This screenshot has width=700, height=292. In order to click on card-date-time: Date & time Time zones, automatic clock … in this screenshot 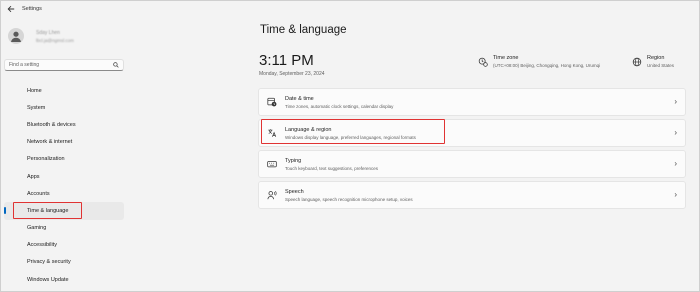, I will do `click(472, 102)`.